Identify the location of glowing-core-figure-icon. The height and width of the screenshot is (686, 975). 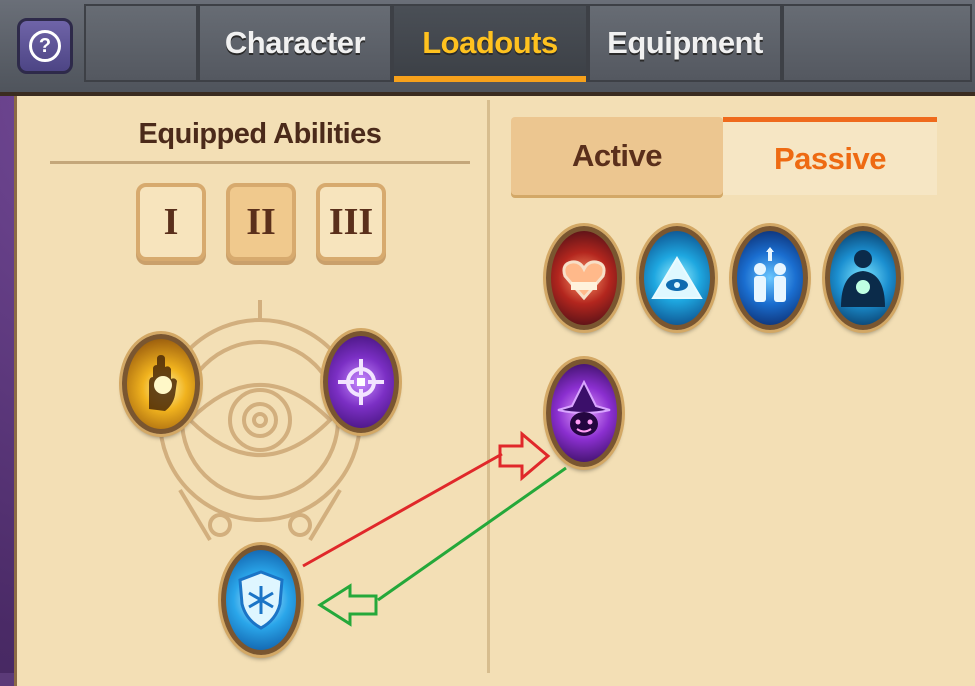
(863, 278).